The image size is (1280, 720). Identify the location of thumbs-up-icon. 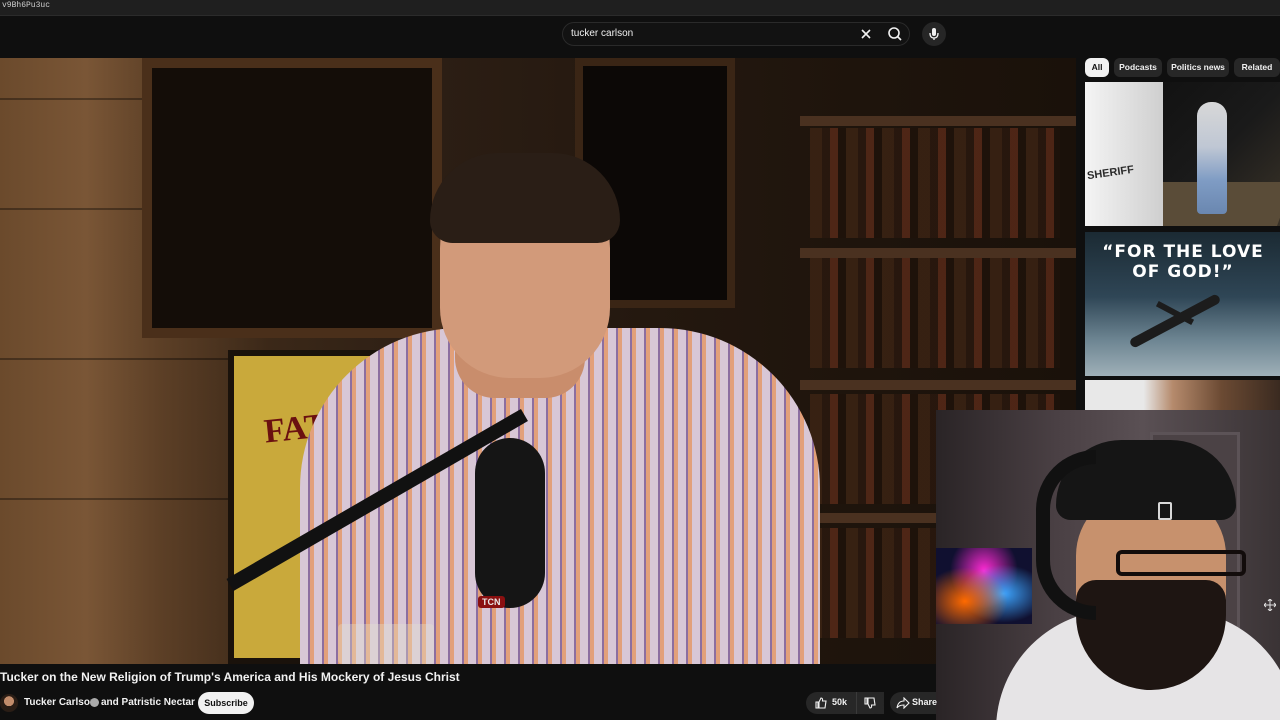
(821, 703).